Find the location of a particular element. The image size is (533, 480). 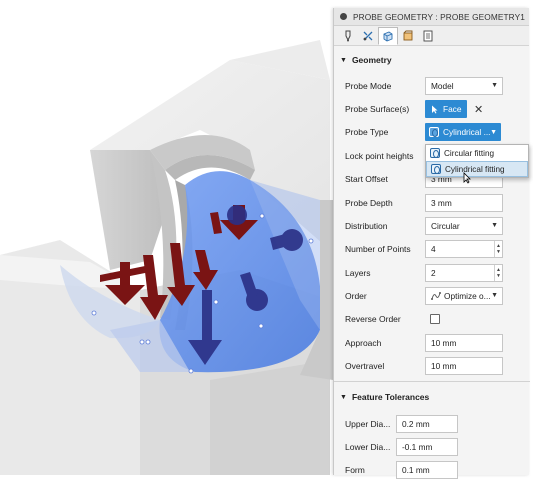

tool-icon is located at coordinates (408, 35).